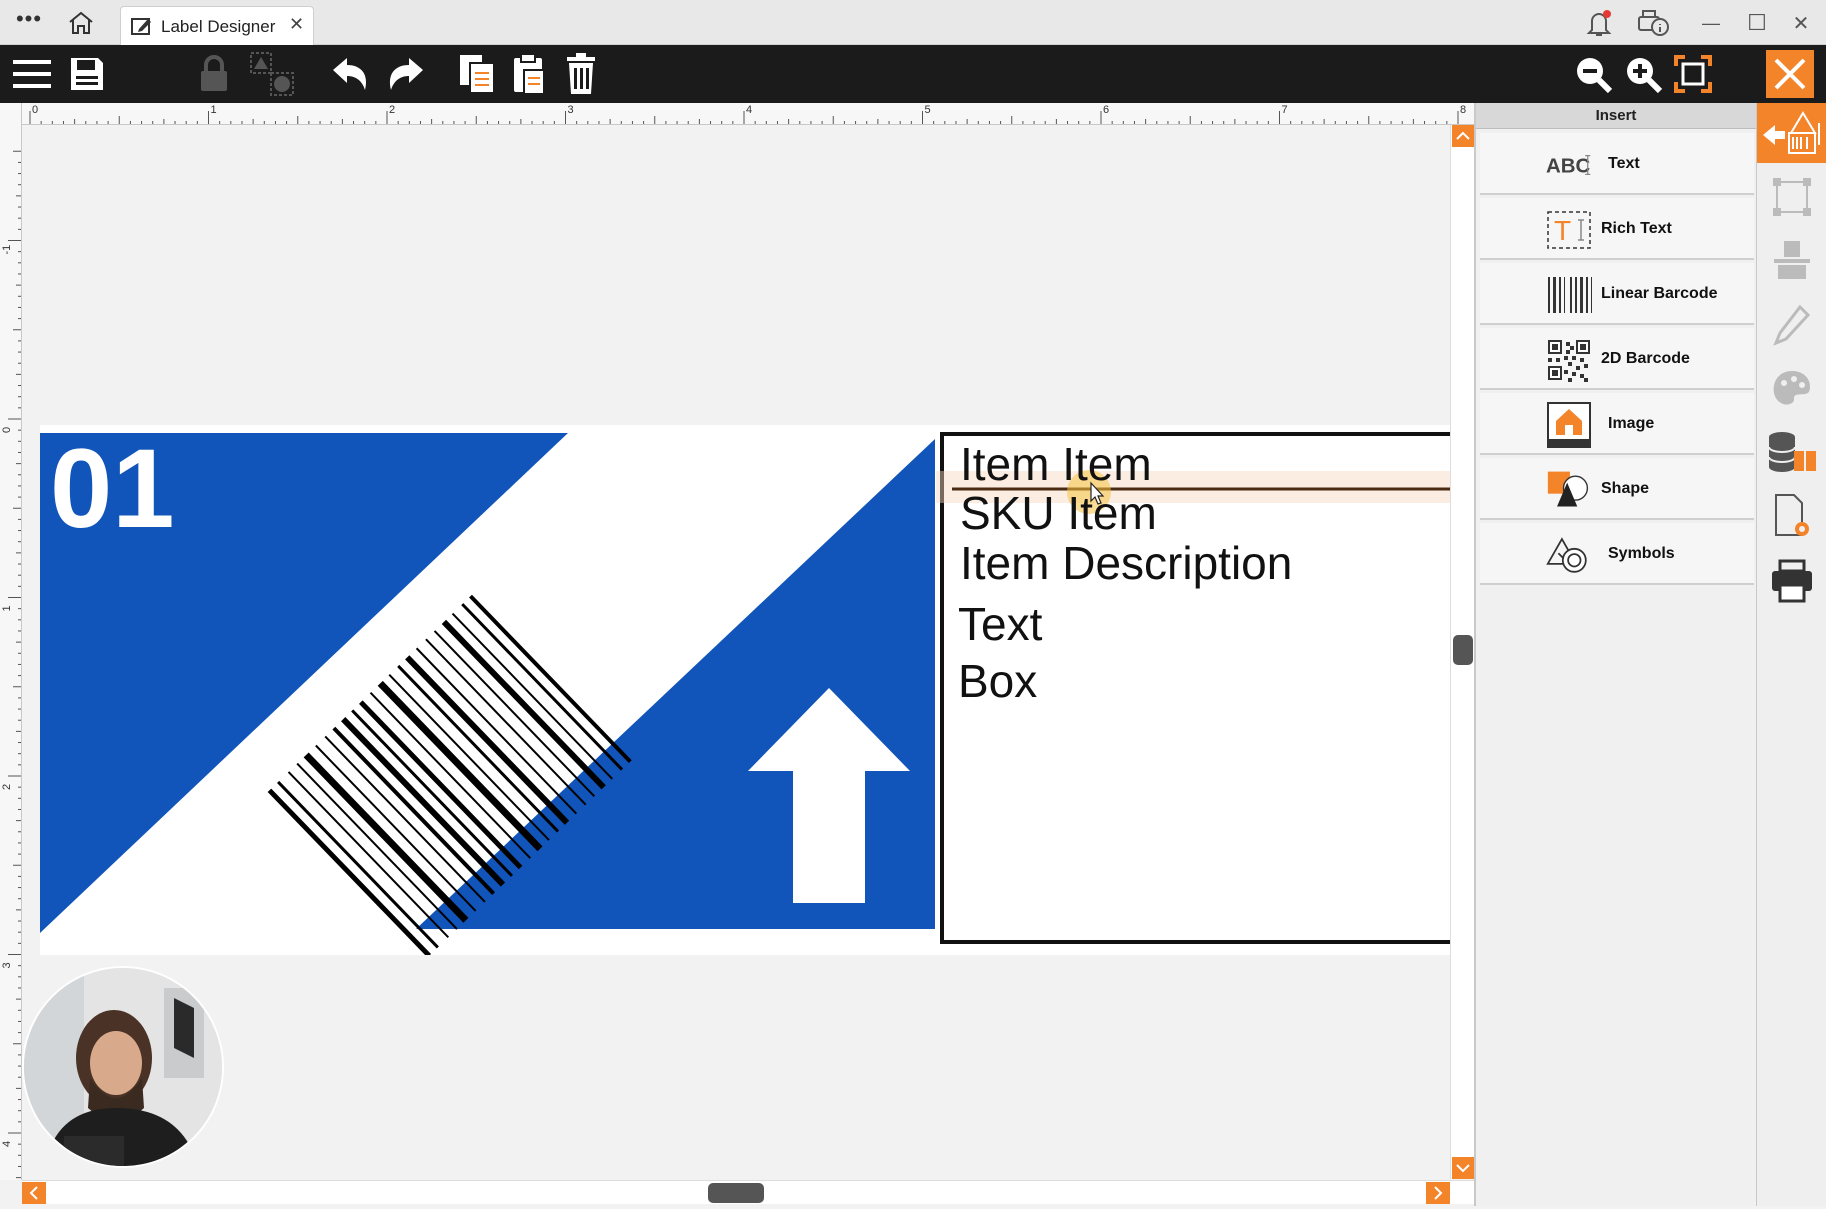  What do you see at coordinates (7, 250) in the screenshot?
I see `ruler-label: -1` at bounding box center [7, 250].